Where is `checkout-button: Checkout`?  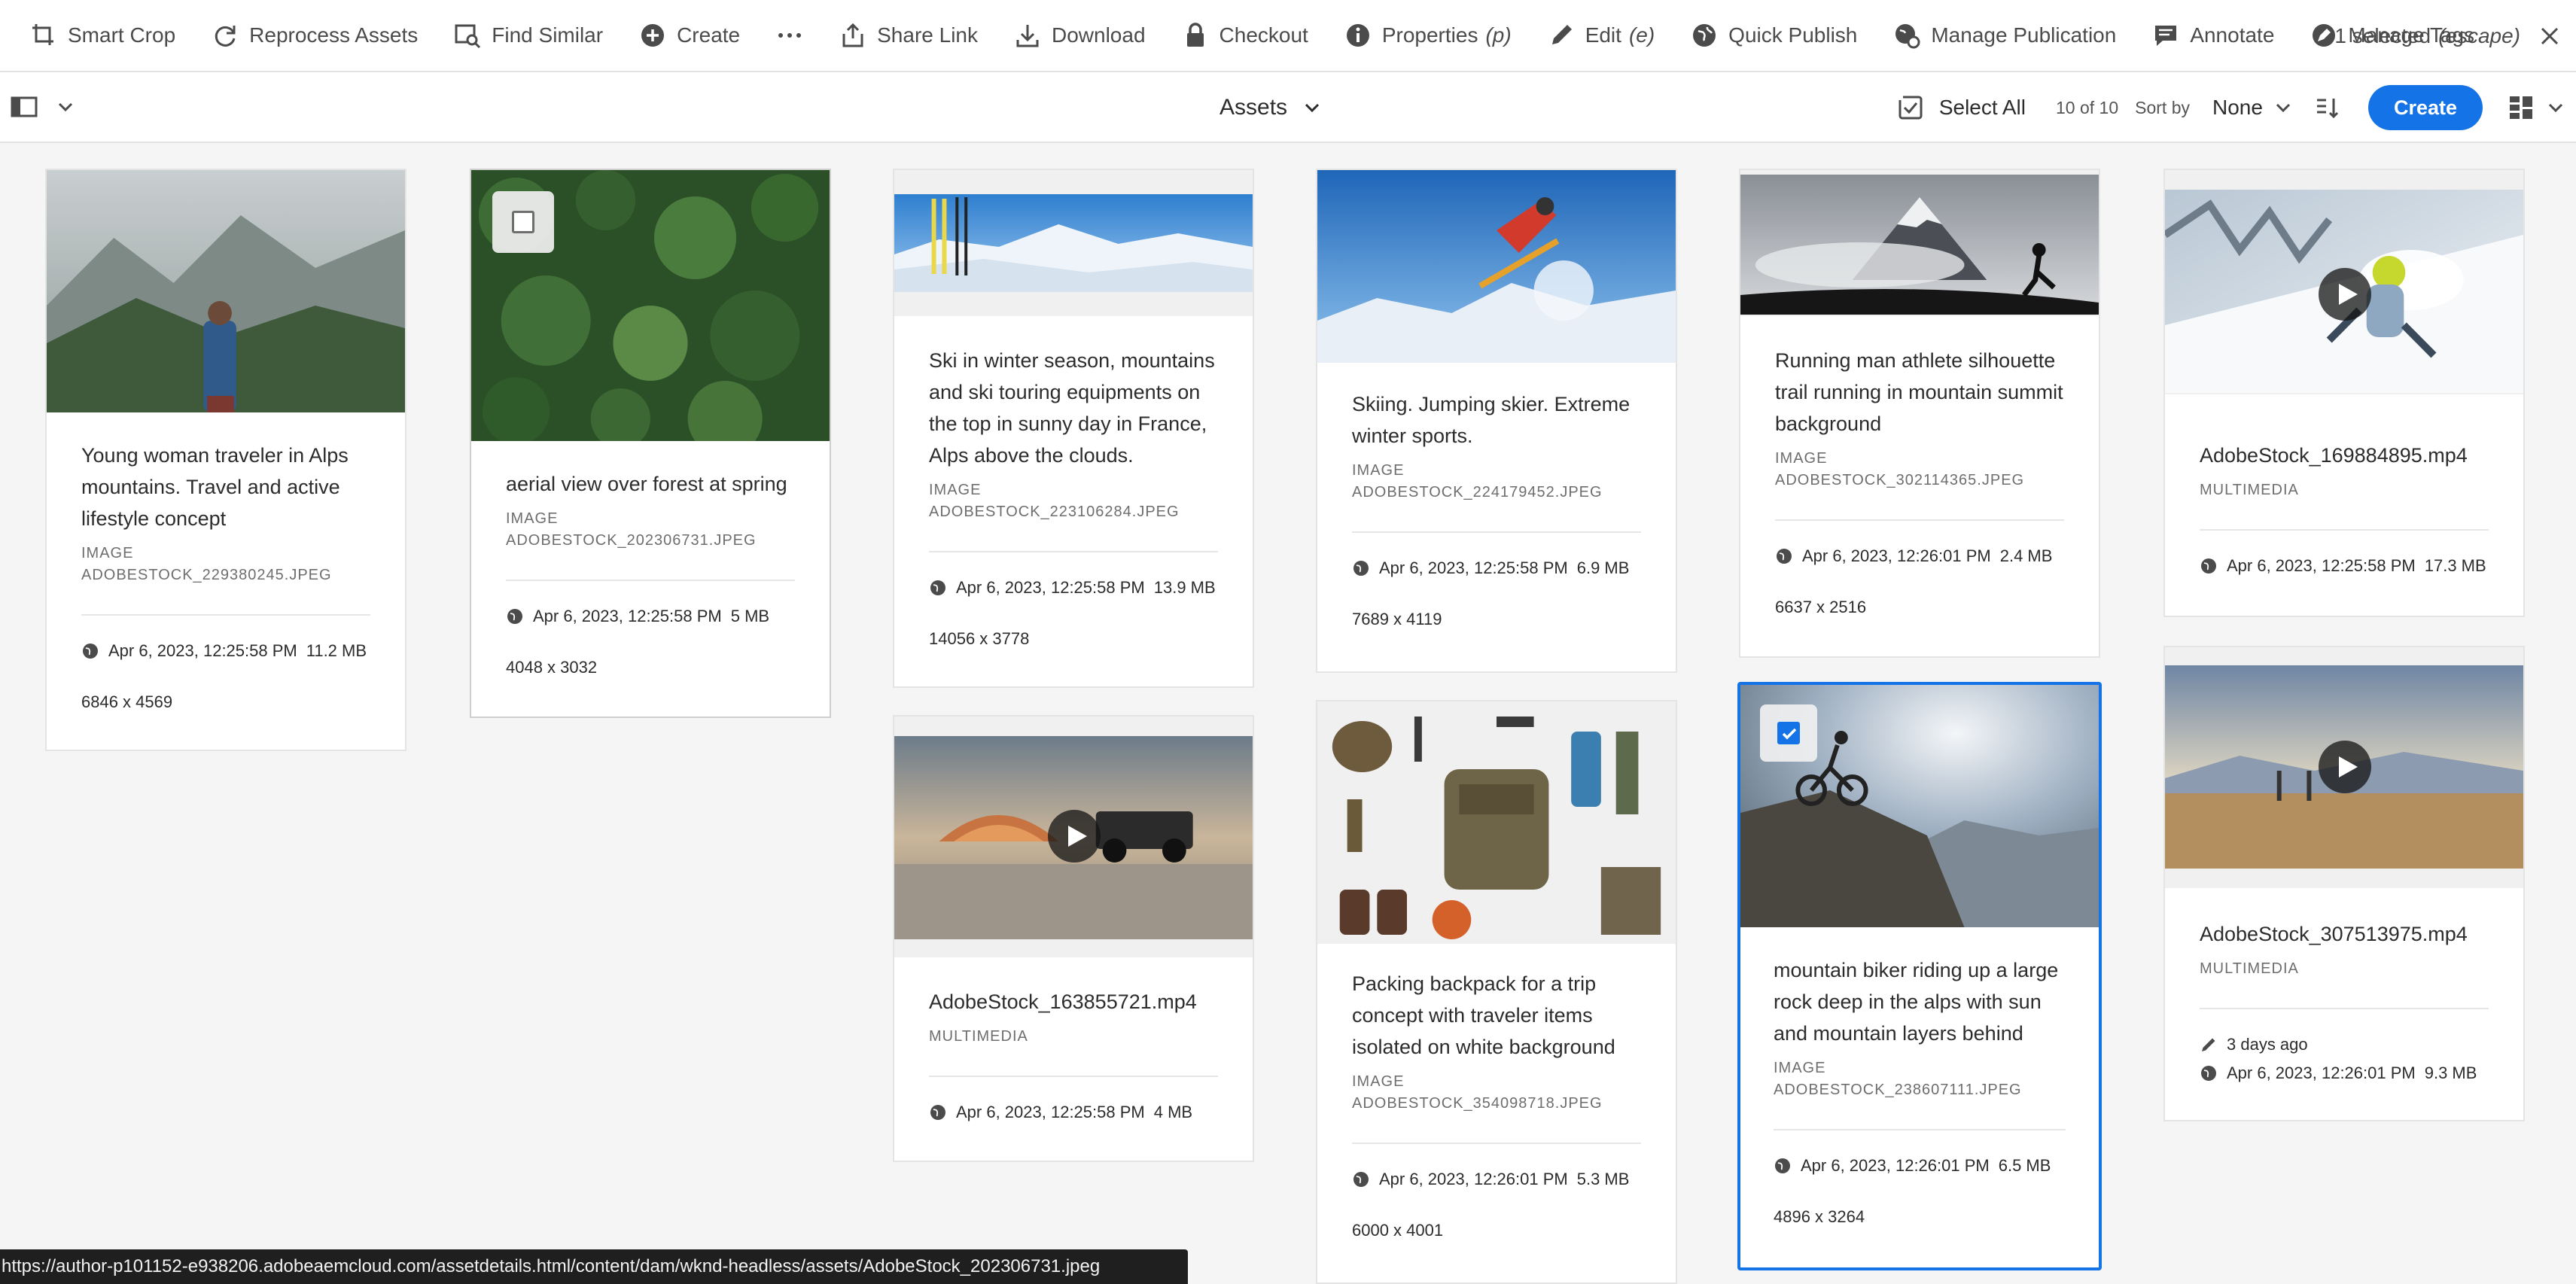
checkout-button: Checkout is located at coordinates (1245, 36).